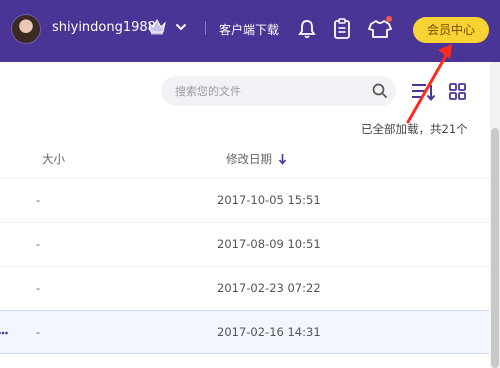  Describe the element at coordinates (269, 200) in the screenshot. I see `row-date: 2017-10-05 15:51` at that location.